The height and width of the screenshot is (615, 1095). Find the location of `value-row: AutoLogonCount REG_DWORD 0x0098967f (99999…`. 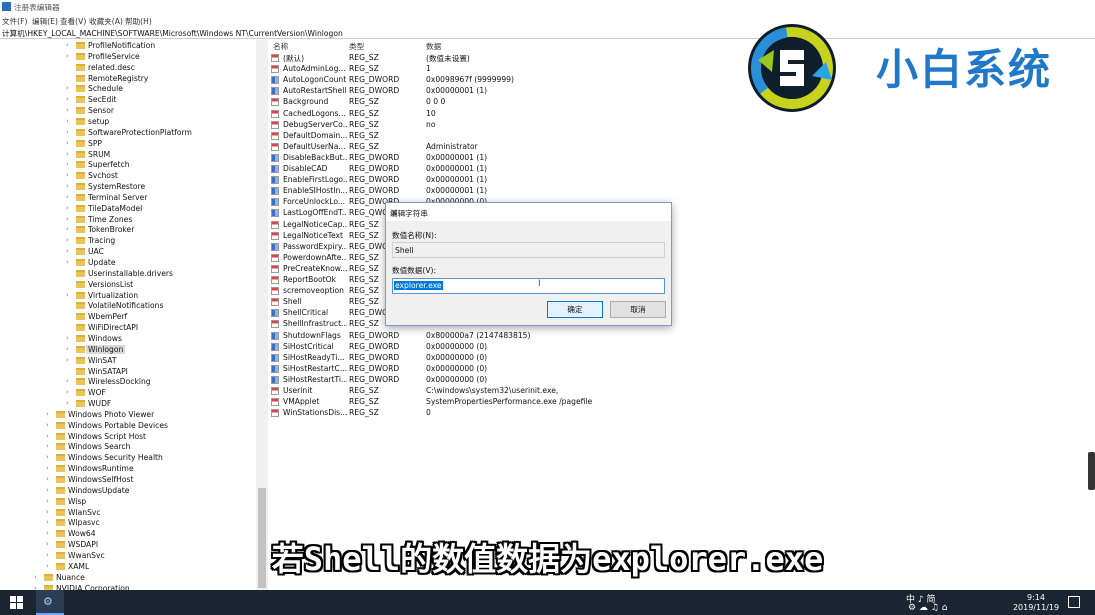

value-row: AutoLogonCount REG_DWORD 0x0098967f (99999… is located at coordinates (519, 79).